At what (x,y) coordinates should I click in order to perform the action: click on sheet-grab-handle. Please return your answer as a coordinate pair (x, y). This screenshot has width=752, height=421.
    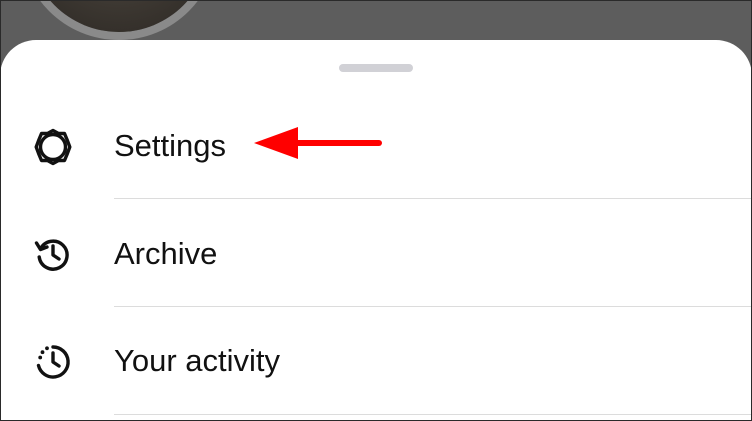
    Looking at the image, I should click on (376, 68).